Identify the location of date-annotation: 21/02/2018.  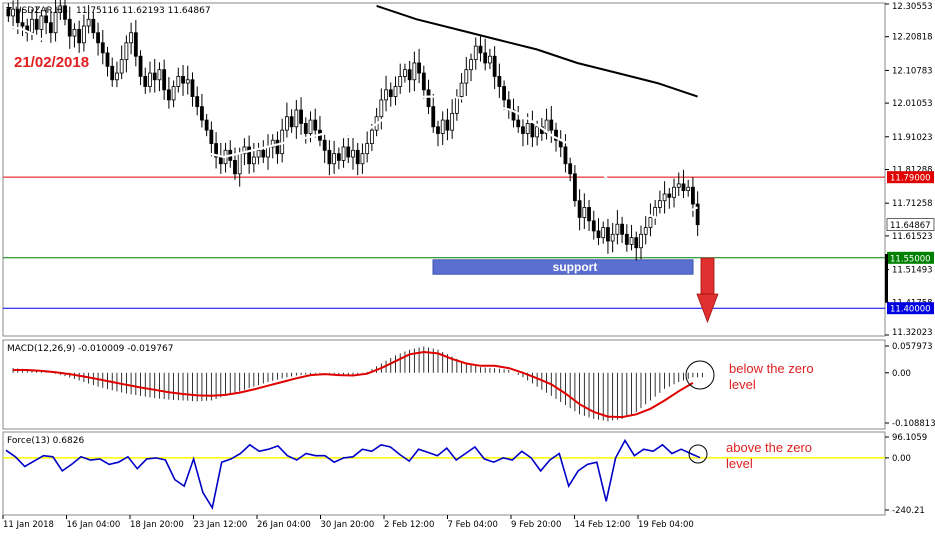
(51, 62).